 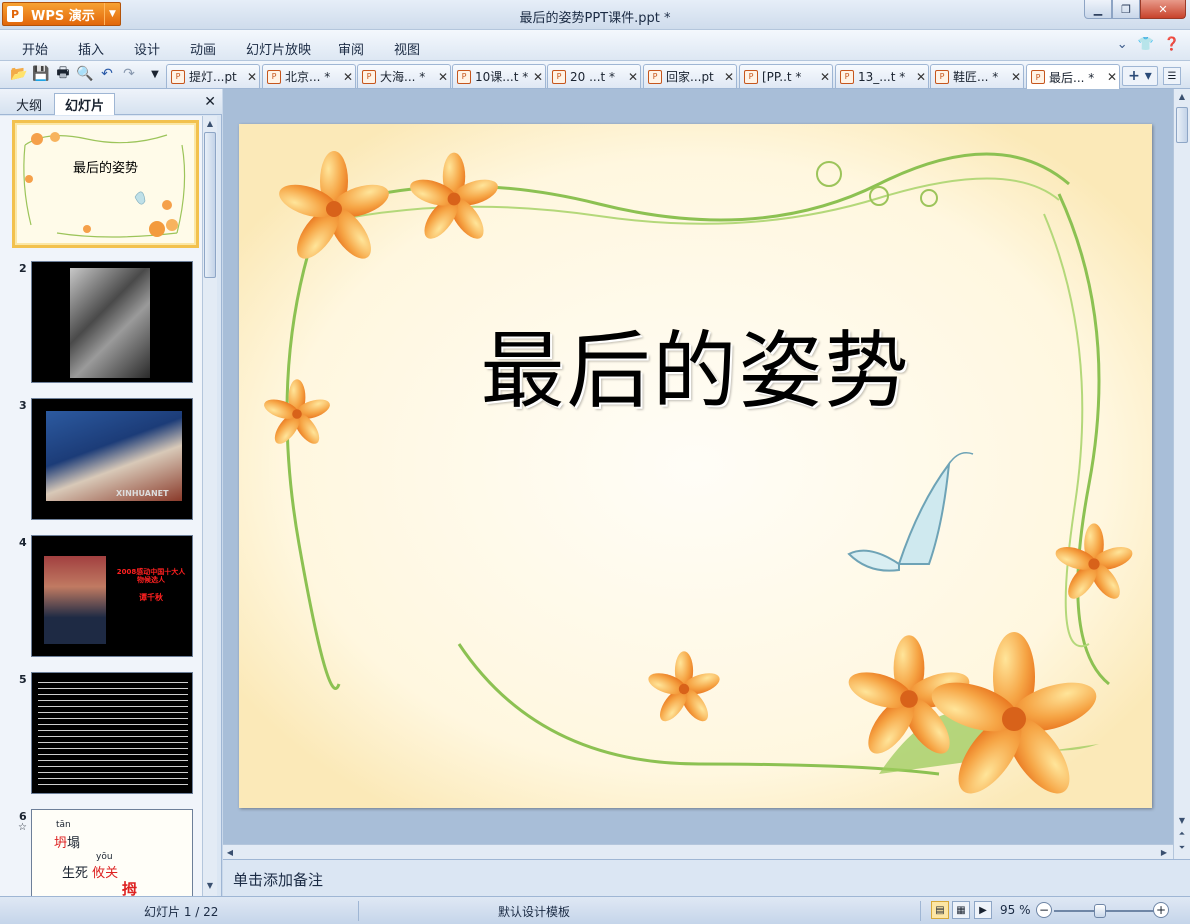 I want to click on zoom-slider-handle, so click(x=1100, y=911).